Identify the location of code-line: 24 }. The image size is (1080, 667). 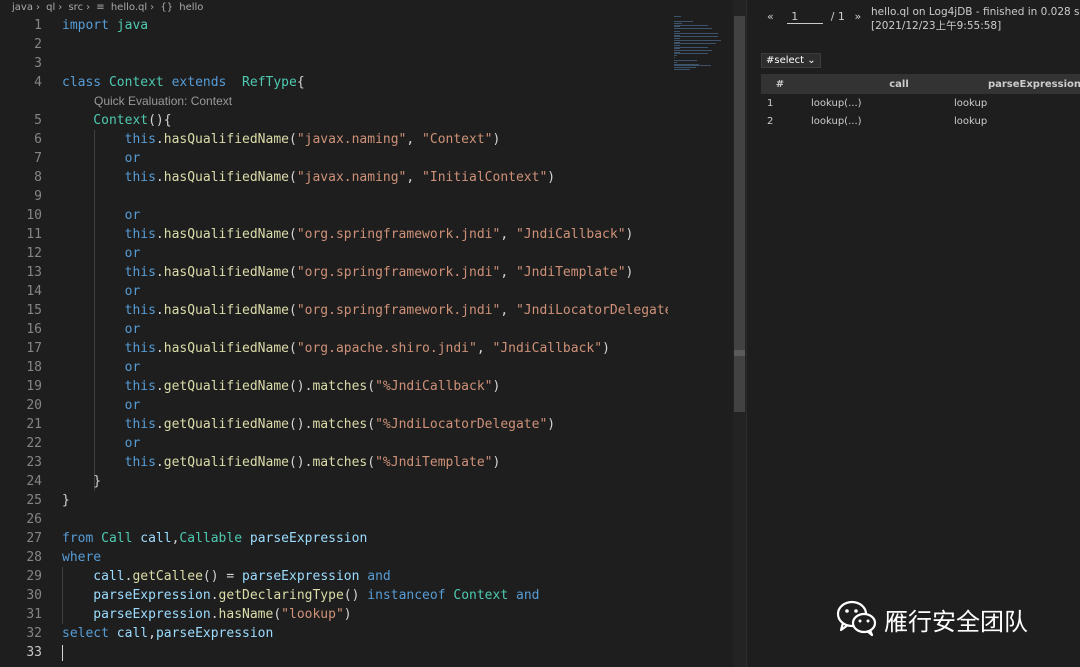
(334, 481).